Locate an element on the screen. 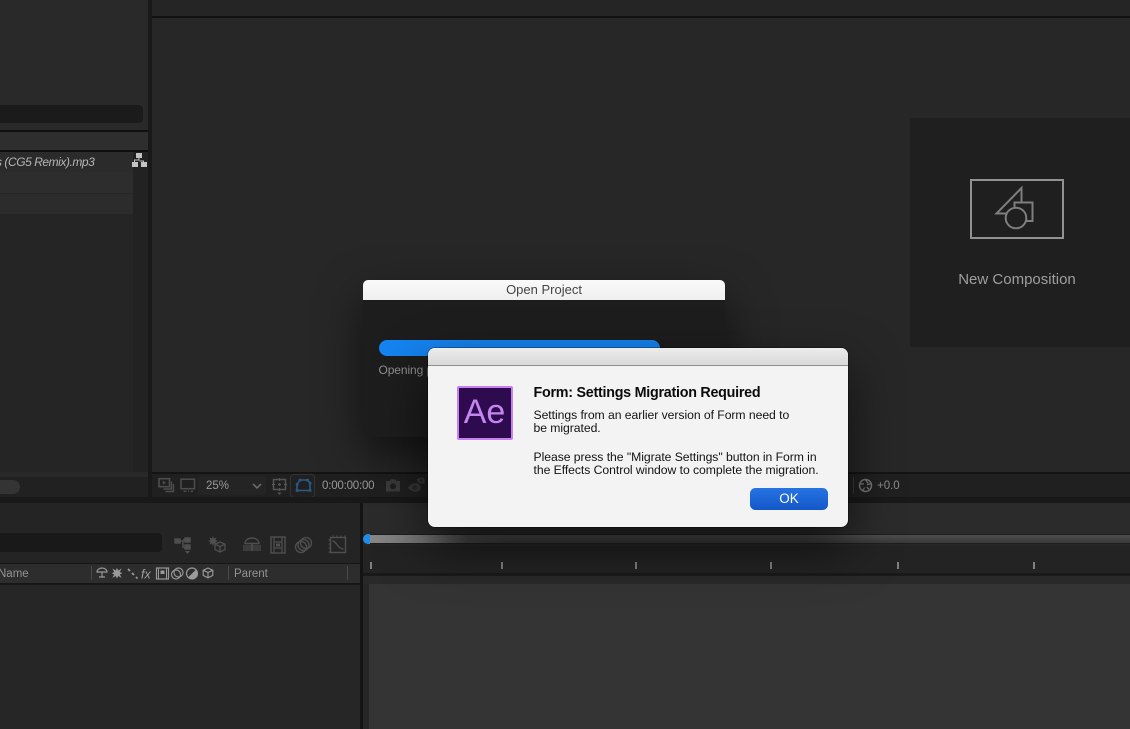 The width and height of the screenshot is (1130, 729). svg-text: fx is located at coordinates (146, 575).